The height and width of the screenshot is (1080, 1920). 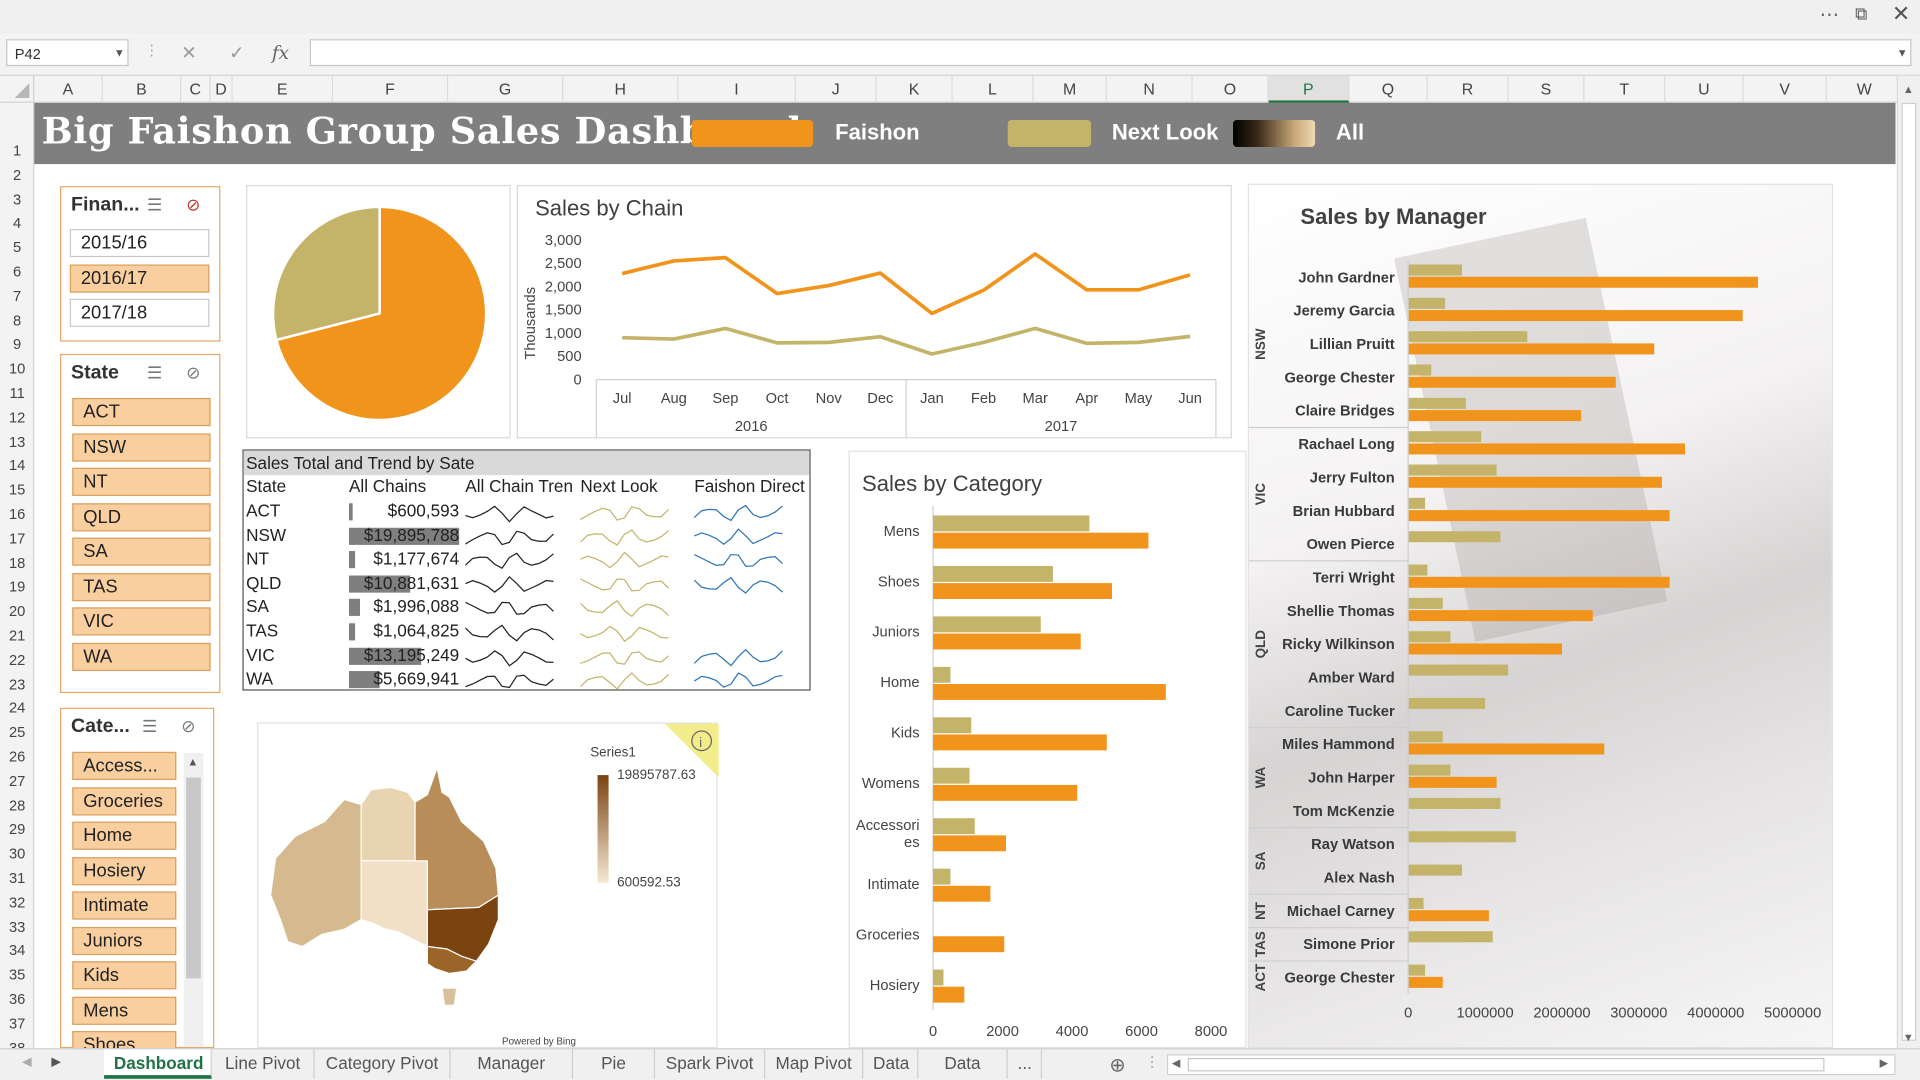 What do you see at coordinates (17, 417) in the screenshot?
I see `row-header: 12` at bounding box center [17, 417].